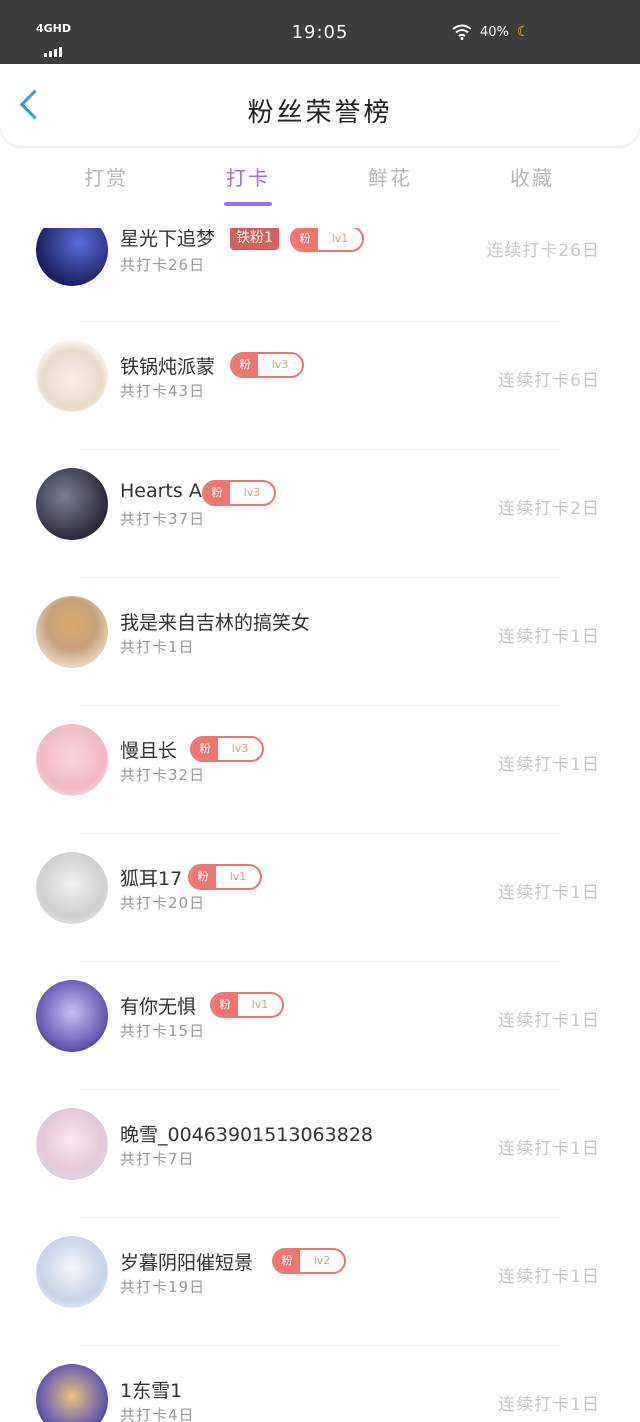 Image resolution: width=640 pixels, height=1422 pixels. I want to click on fan-level: lv2, so click(322, 1260).